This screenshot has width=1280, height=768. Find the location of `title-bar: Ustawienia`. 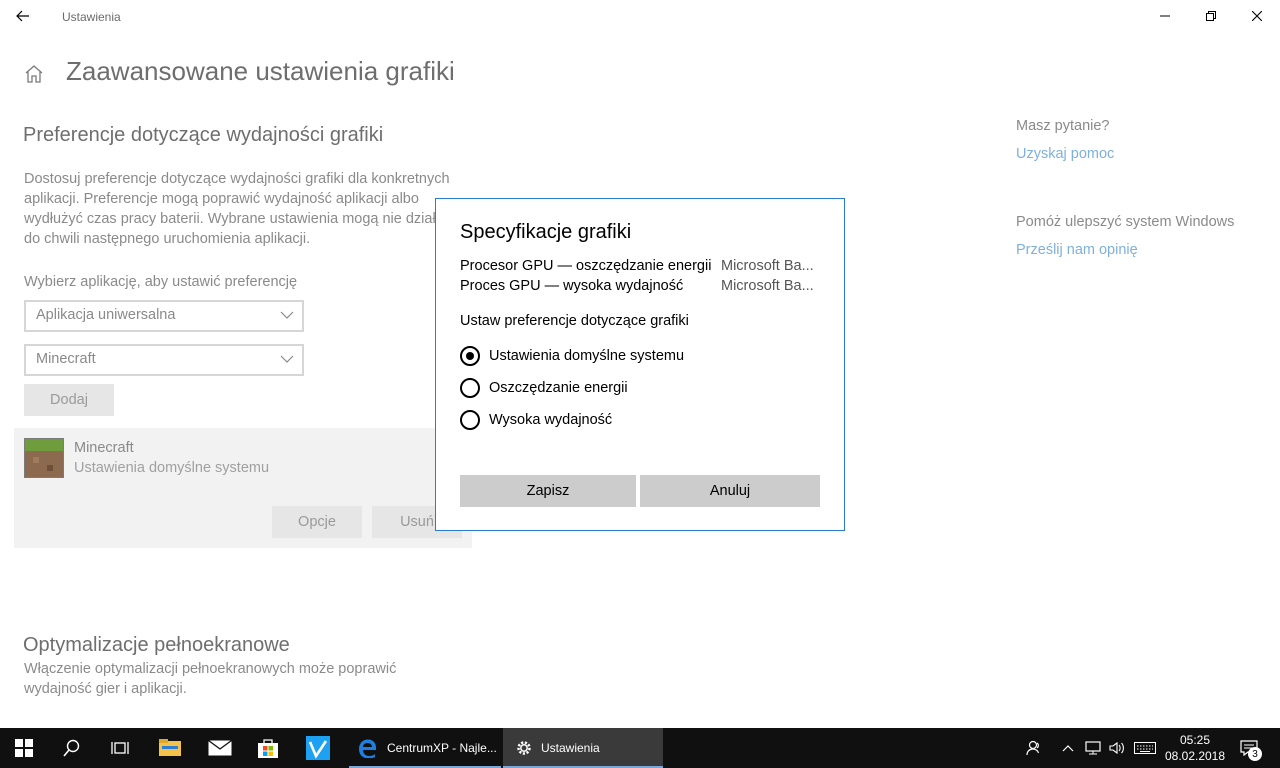

title-bar: Ustawienia is located at coordinates (640, 16).